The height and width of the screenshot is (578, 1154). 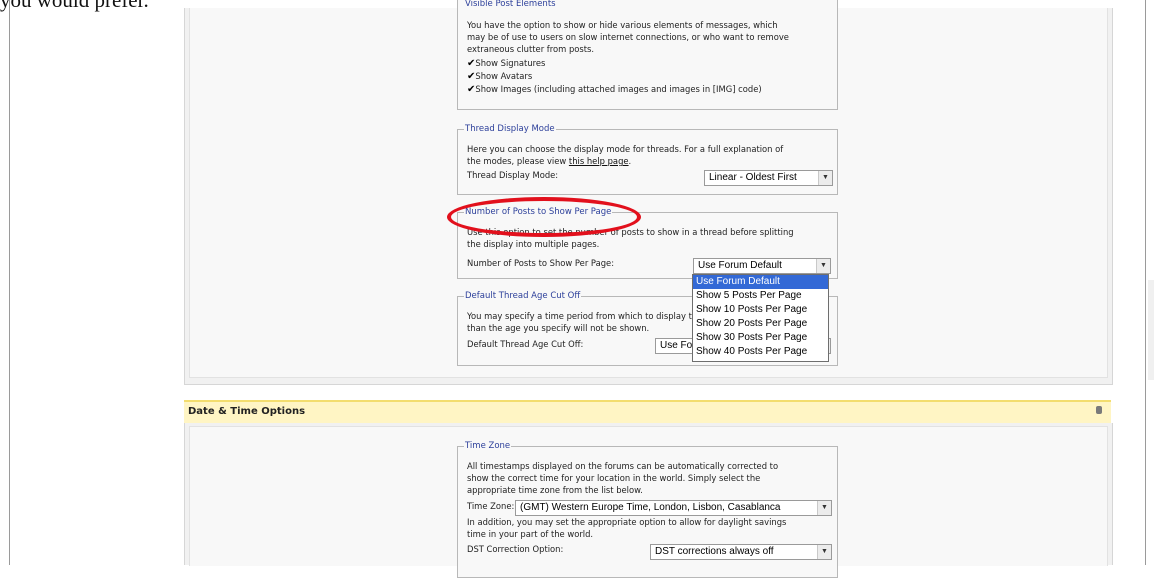 I want to click on thread-display-mode-select: Linear - Oldest First ▼, so click(x=768, y=178).